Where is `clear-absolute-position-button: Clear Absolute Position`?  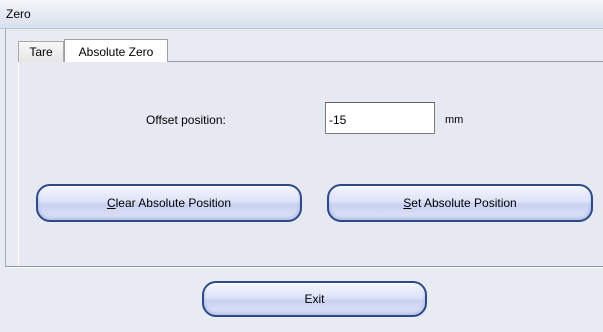
clear-absolute-position-button: Clear Absolute Position is located at coordinates (169, 203).